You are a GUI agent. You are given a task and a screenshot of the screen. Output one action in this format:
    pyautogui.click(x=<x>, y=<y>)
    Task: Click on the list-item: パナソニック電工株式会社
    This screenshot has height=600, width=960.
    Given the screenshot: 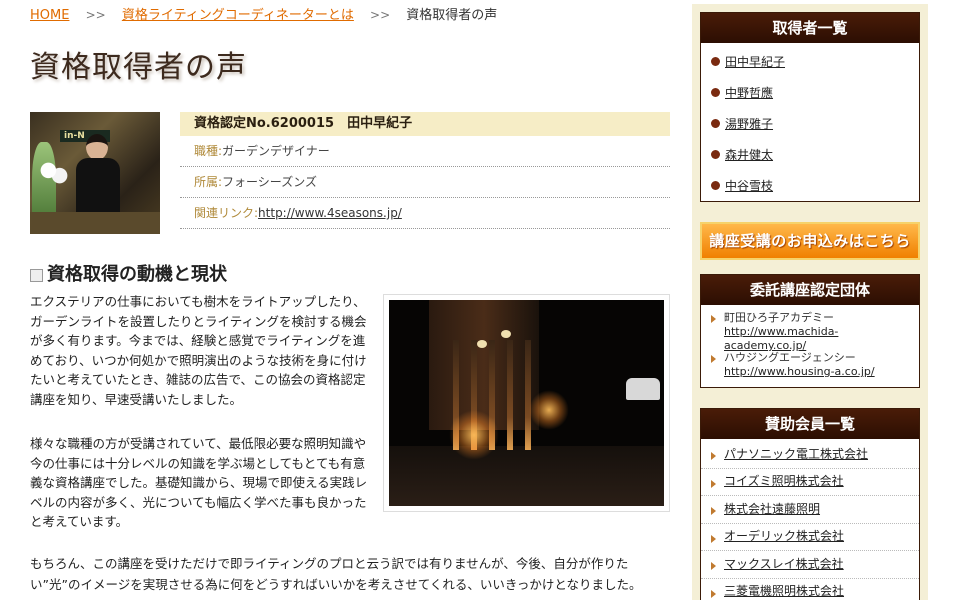 What is the action you would take?
    pyautogui.click(x=810, y=455)
    